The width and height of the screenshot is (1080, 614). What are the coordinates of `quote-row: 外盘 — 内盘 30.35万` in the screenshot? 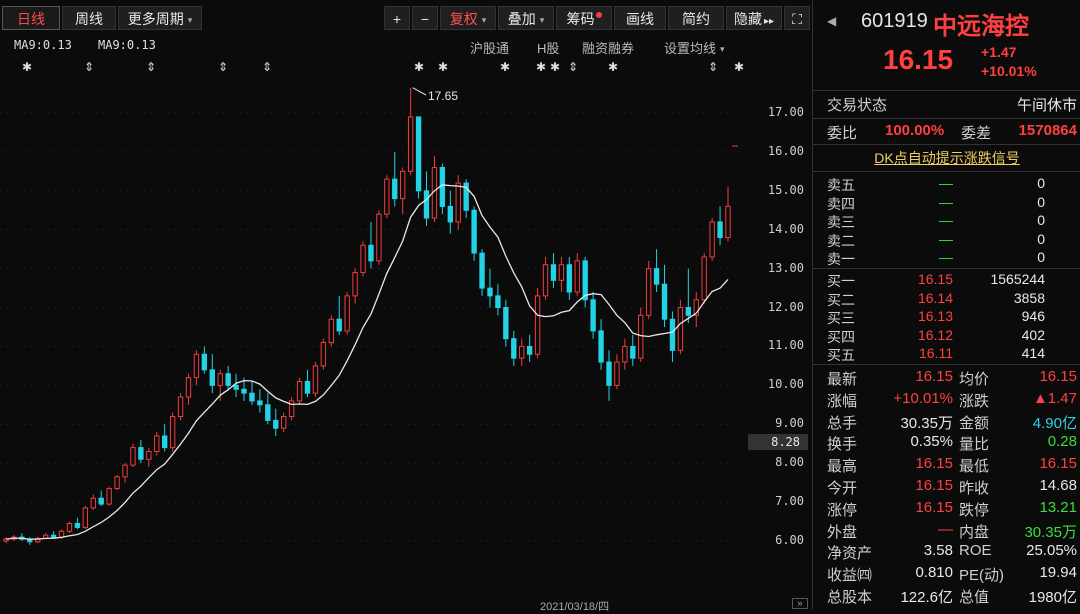 It's located at (946, 532).